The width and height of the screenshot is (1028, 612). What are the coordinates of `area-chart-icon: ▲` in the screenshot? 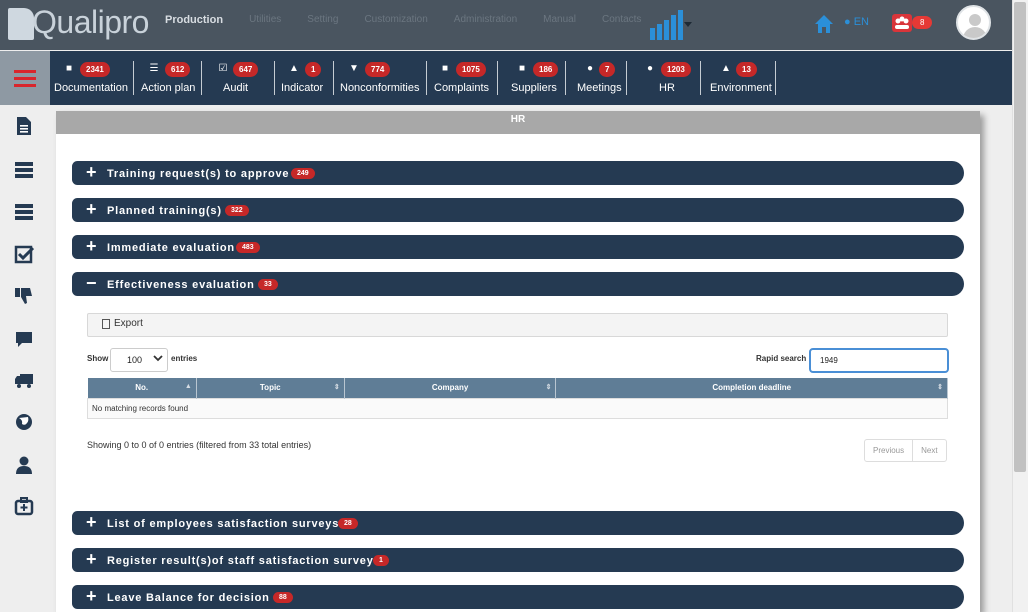 It's located at (294, 68).